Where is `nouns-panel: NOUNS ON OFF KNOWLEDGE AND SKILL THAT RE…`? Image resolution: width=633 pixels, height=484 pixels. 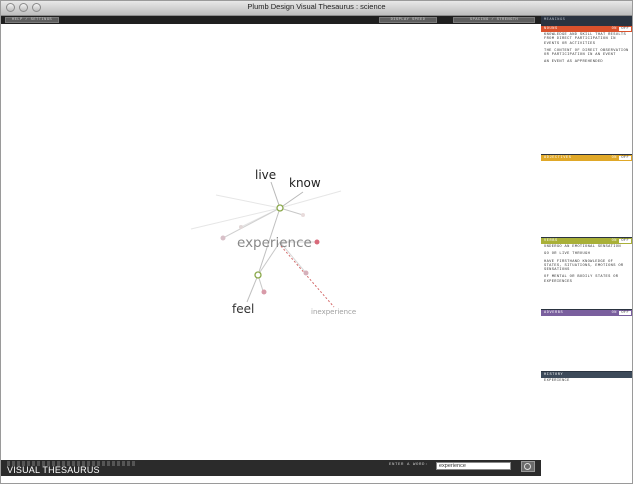 nouns-panel: NOUNS ON OFF KNOWLEDGE AND SKILL THAT RE… is located at coordinates (586, 90).